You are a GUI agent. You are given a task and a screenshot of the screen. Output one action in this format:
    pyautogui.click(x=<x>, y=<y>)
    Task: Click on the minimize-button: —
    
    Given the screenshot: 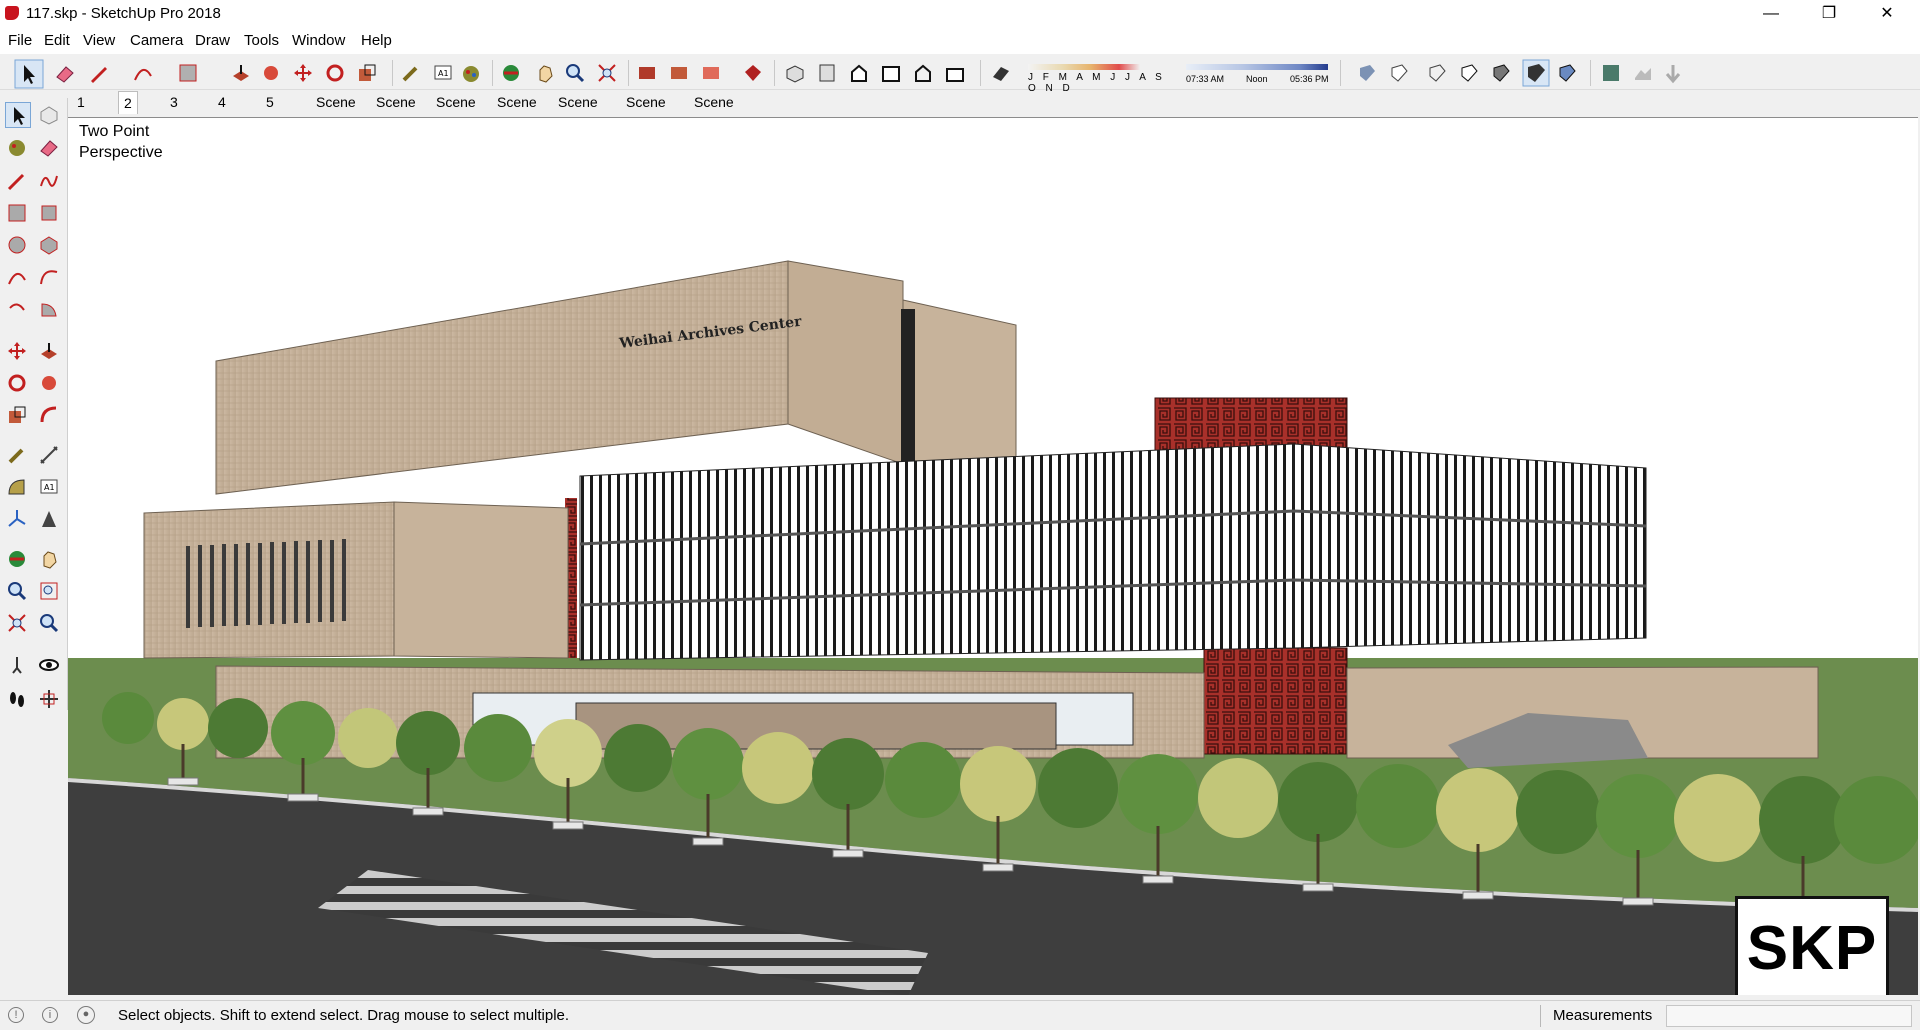 What is the action you would take?
    pyautogui.click(x=1771, y=14)
    